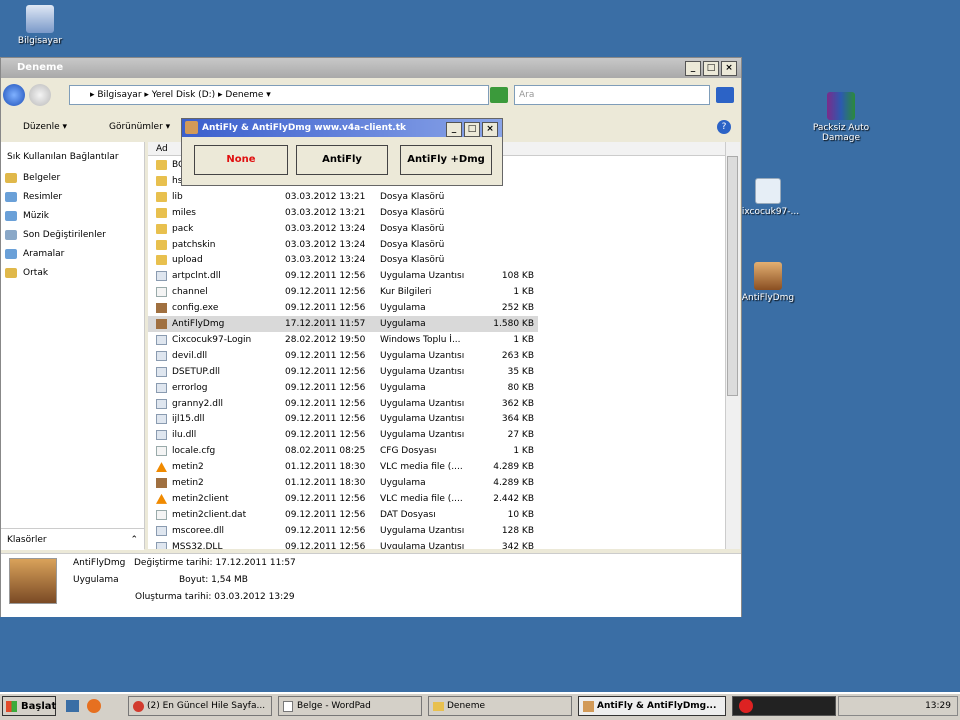 This screenshot has height=720, width=960. I want to click on nav-link-searches: Aramalar, so click(34, 254).